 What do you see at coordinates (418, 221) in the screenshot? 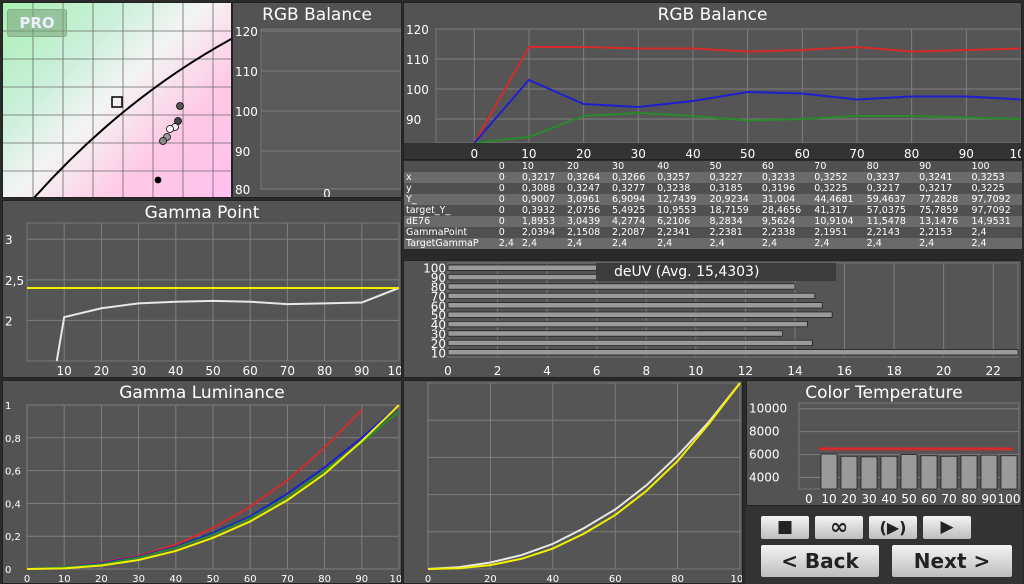
I see `table-cell: dE76` at bounding box center [418, 221].